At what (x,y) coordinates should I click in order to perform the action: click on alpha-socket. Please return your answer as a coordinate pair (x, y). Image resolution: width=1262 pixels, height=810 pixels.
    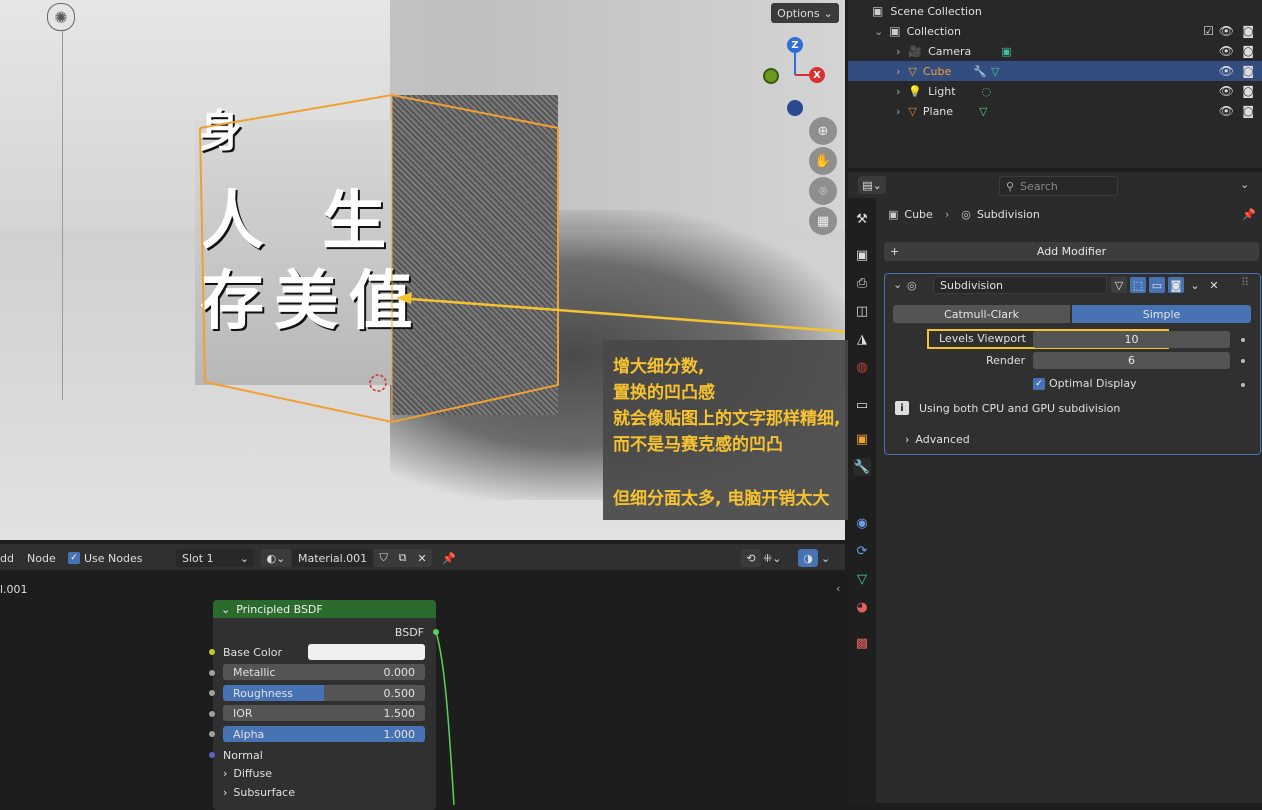
    Looking at the image, I should click on (212, 734).